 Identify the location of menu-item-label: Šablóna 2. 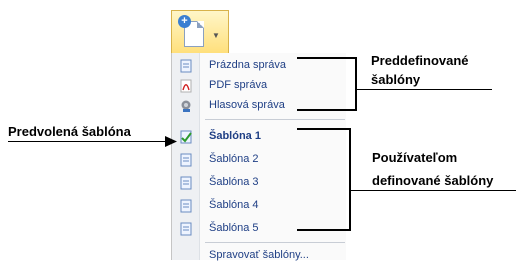
(234, 159).